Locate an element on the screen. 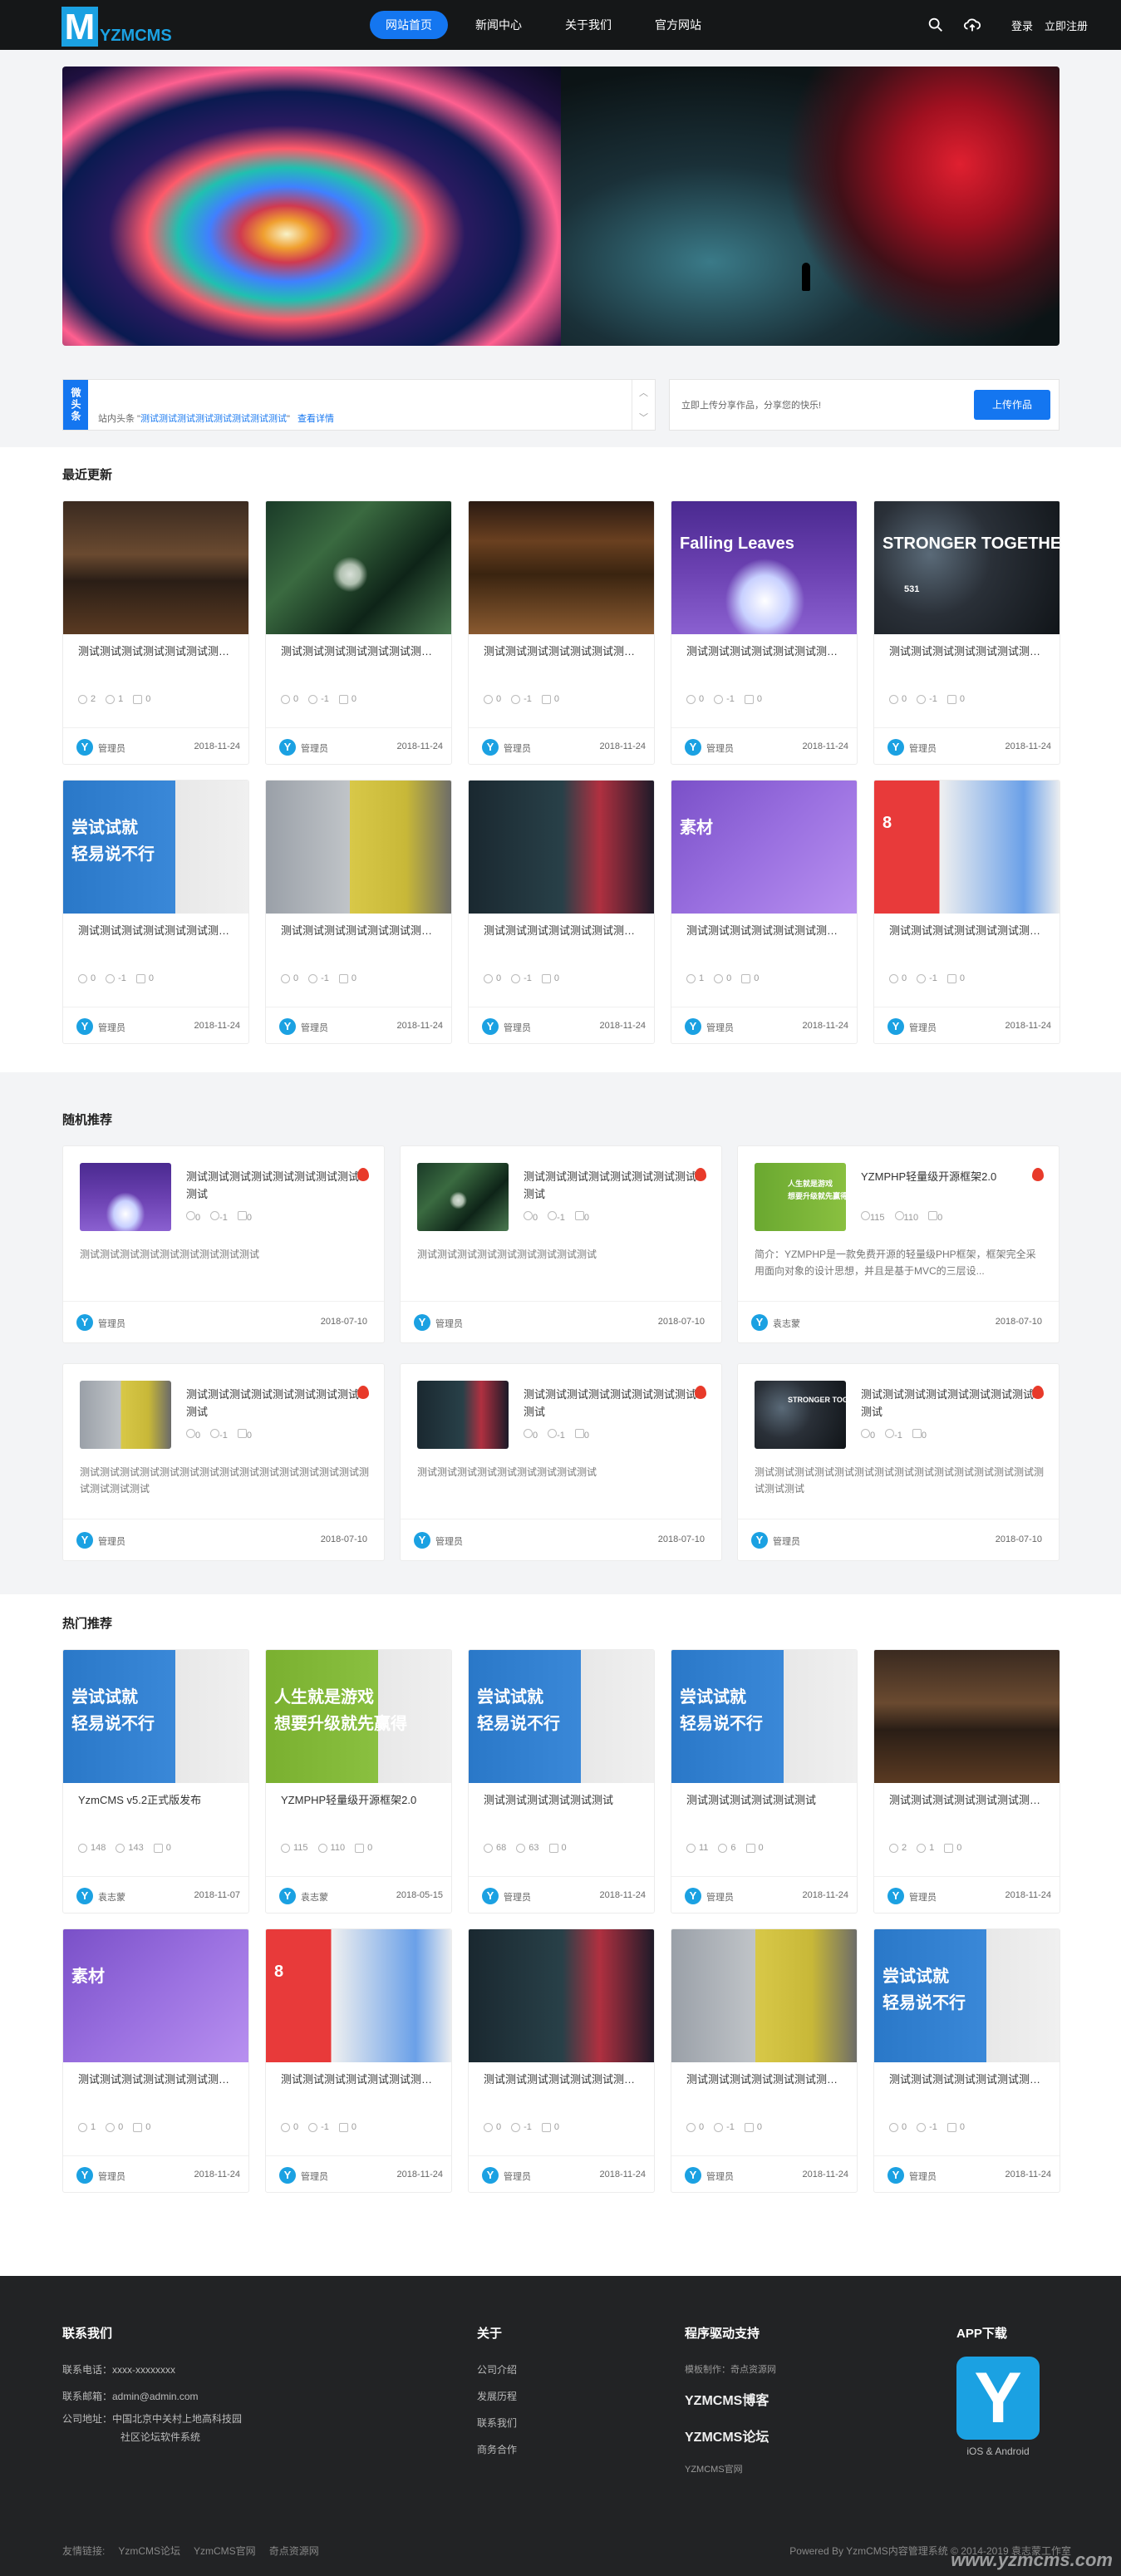 The height and width of the screenshot is (2576, 1121). card-thumbnail: STRONGER TOGETHER 531 is located at coordinates (967, 567).